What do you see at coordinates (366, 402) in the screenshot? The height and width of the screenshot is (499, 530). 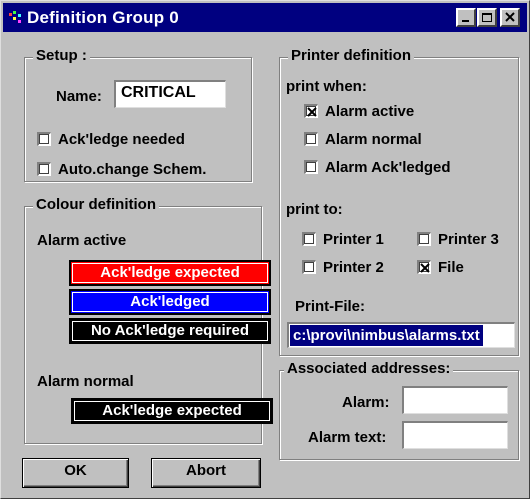 I see `alarm-address-label: Alarm:` at bounding box center [366, 402].